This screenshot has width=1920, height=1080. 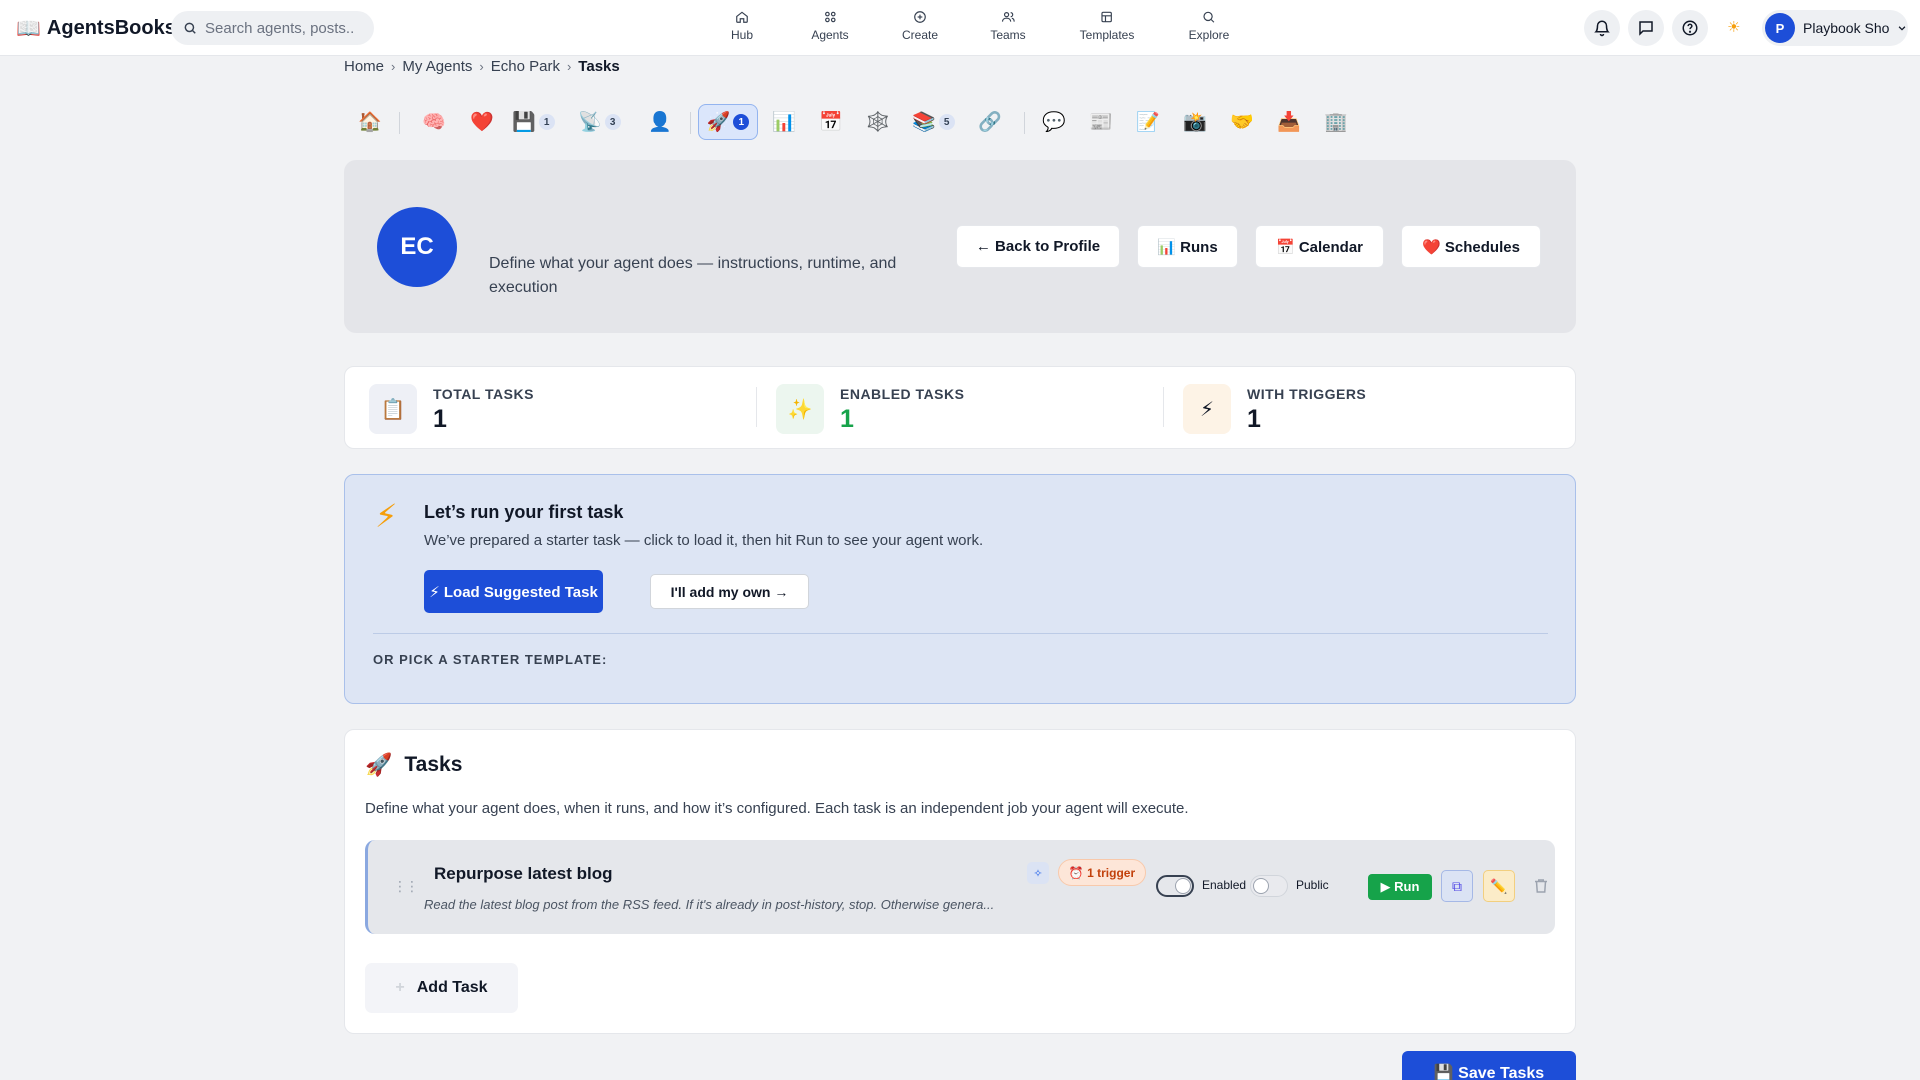 I want to click on spider-web-icon: 🕸️, so click(x=878, y=122).